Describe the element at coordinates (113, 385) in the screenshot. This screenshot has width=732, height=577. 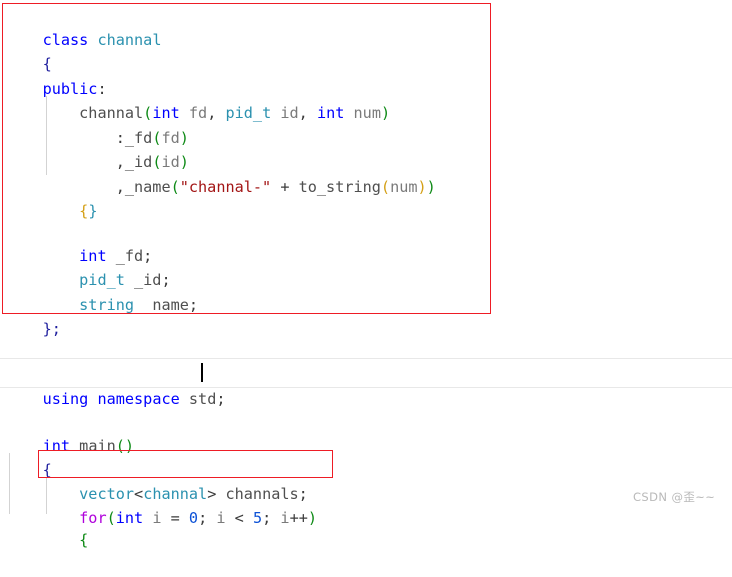
I see `code-line-using-namespace: using namespace std;` at that location.